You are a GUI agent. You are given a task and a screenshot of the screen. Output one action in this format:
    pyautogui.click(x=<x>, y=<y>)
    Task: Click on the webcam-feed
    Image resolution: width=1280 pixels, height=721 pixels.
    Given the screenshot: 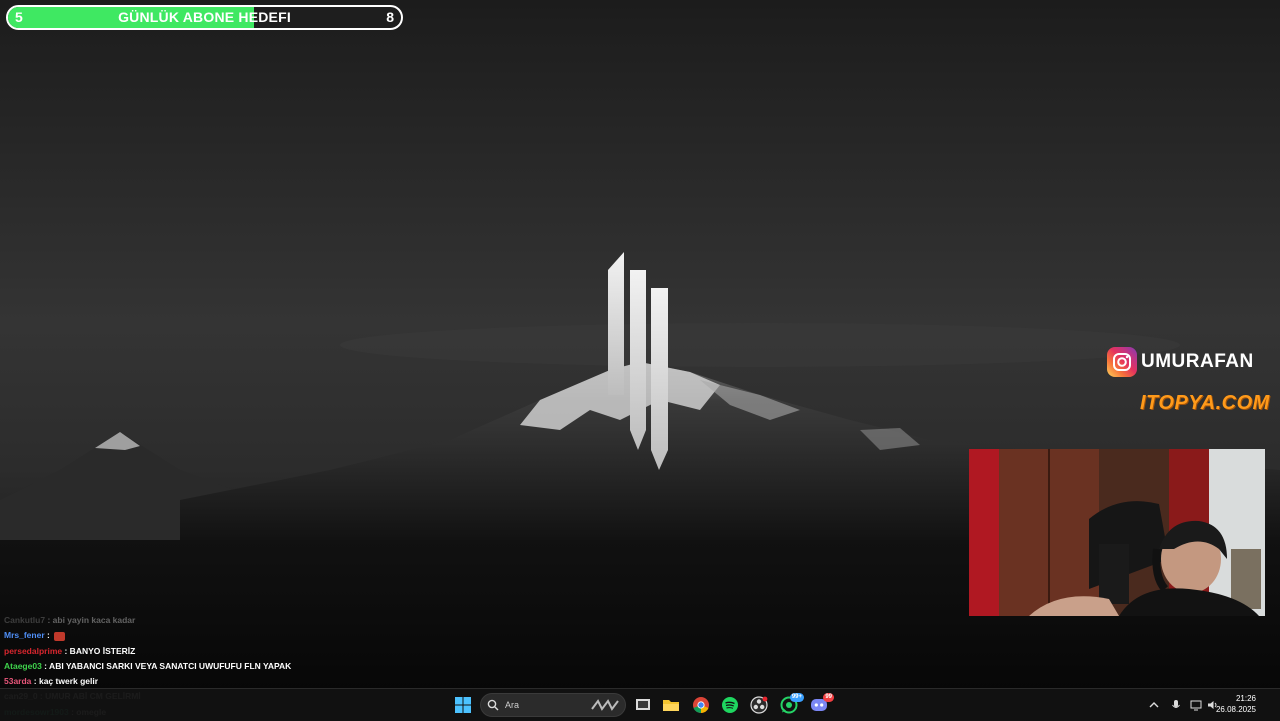 What is the action you would take?
    pyautogui.click(x=1117, y=532)
    